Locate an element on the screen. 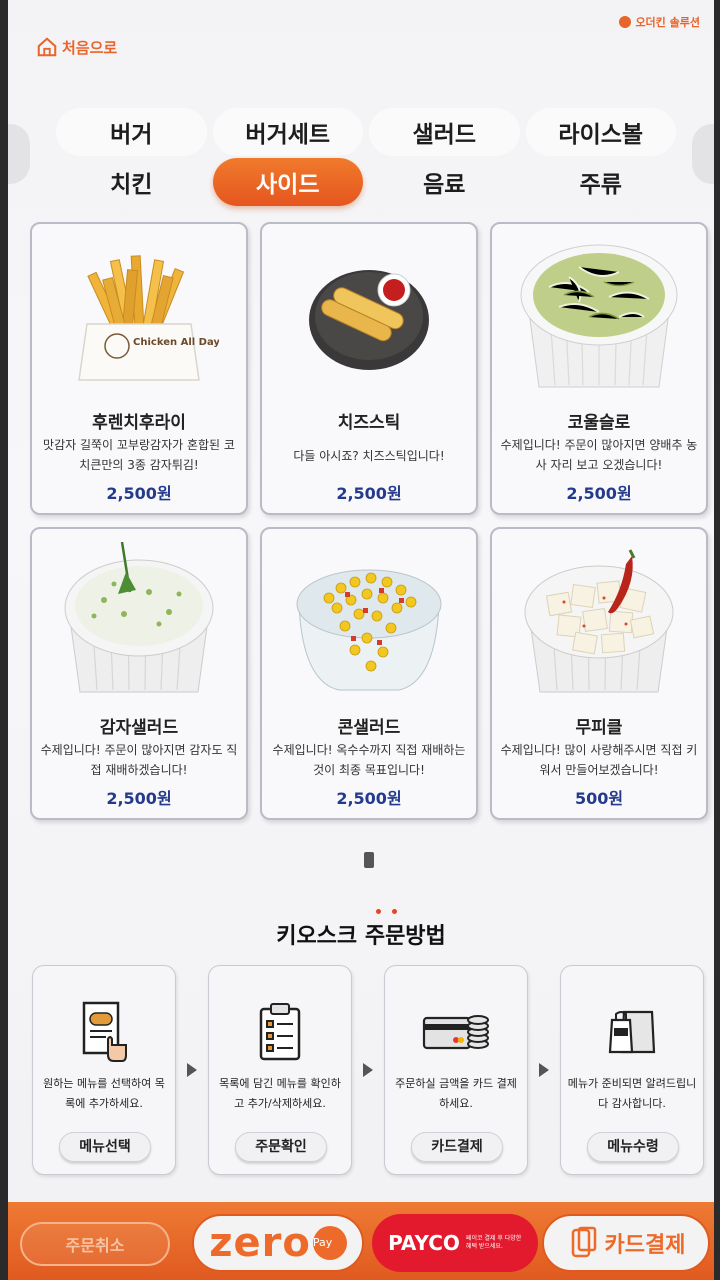 This screenshot has width=720, height=1280. scroll-right-handle is located at coordinates (703, 154).